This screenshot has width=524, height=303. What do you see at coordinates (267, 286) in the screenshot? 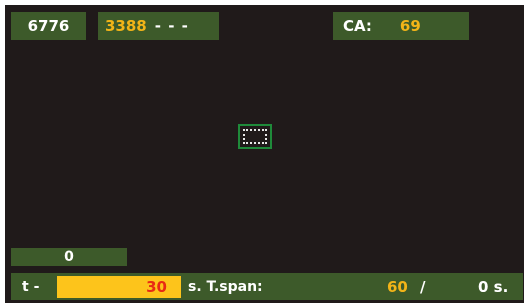
I see `time-control-bar: t - s. T.span: 60 / 0 s.` at bounding box center [267, 286].